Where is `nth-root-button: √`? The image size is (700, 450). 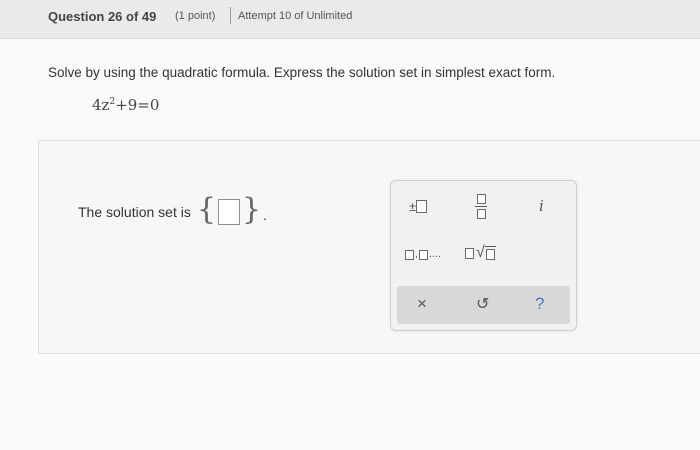 nth-root-button: √ is located at coordinates (480, 253).